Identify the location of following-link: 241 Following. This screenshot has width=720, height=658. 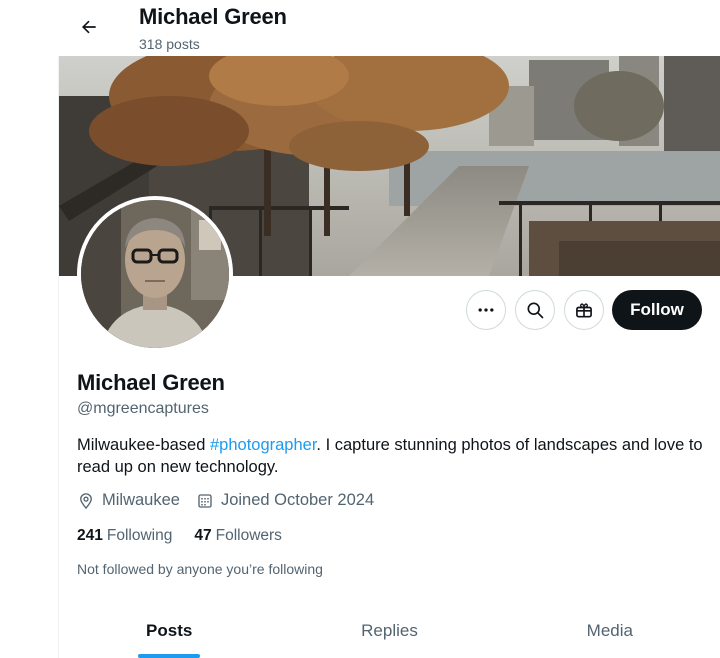
(124, 536).